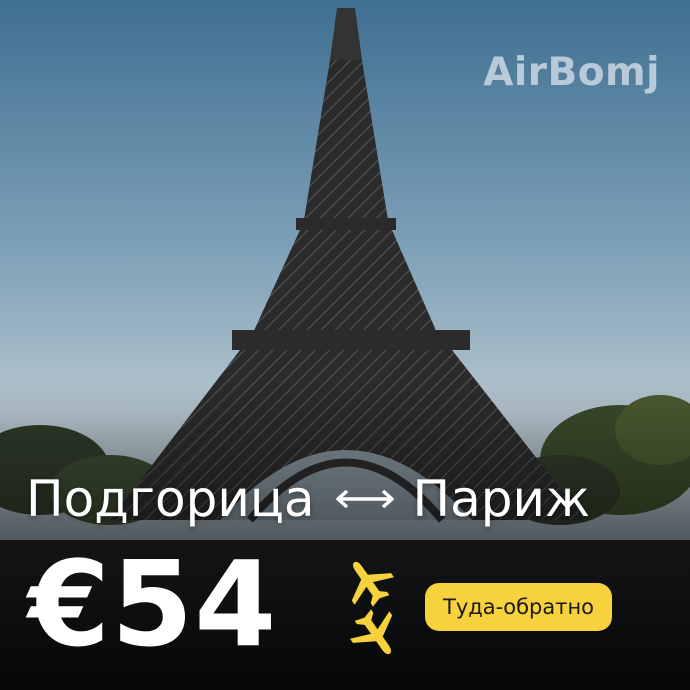  What do you see at coordinates (365, 499) in the screenshot?
I see `bidirectional-arrow-icon` at bounding box center [365, 499].